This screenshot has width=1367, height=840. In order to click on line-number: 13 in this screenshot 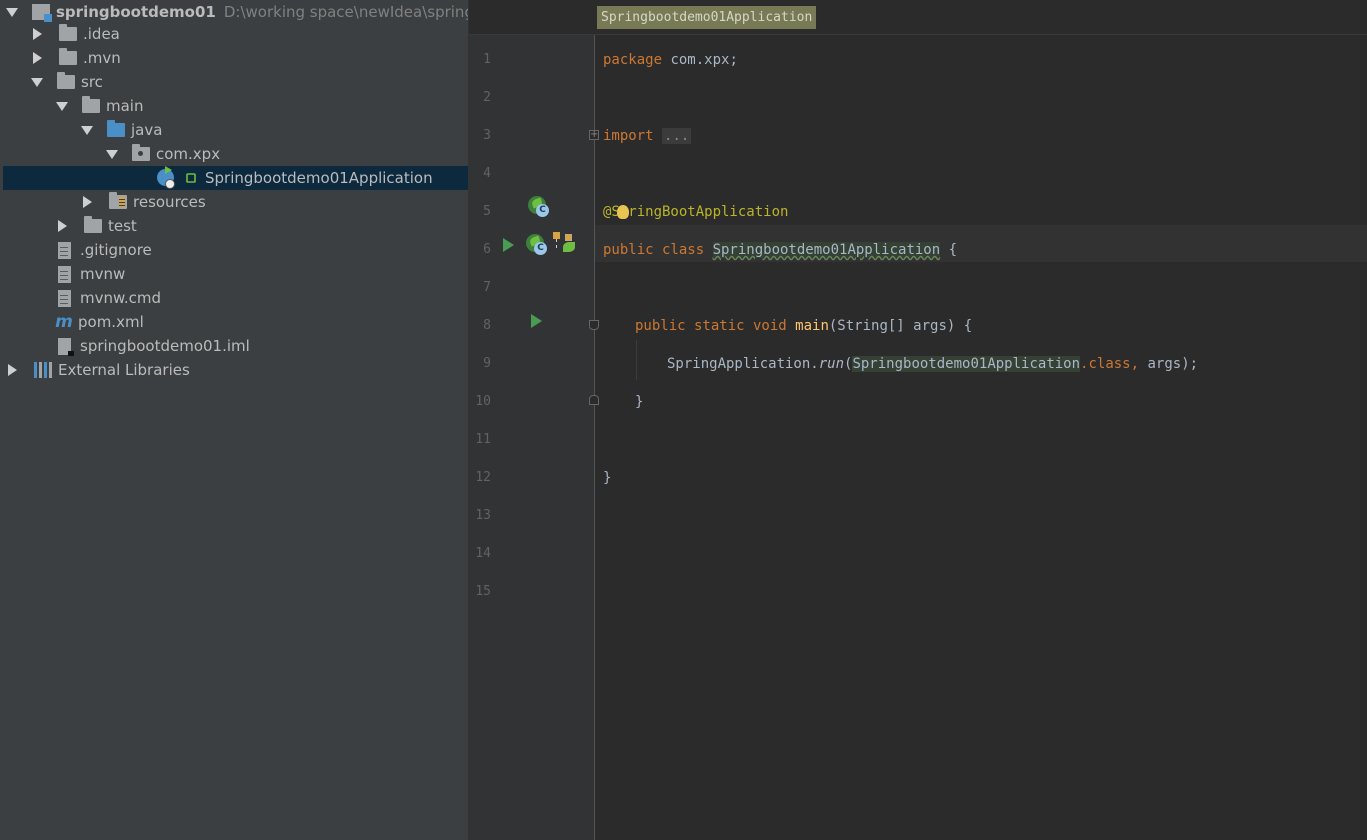, I will do `click(483, 515)`.